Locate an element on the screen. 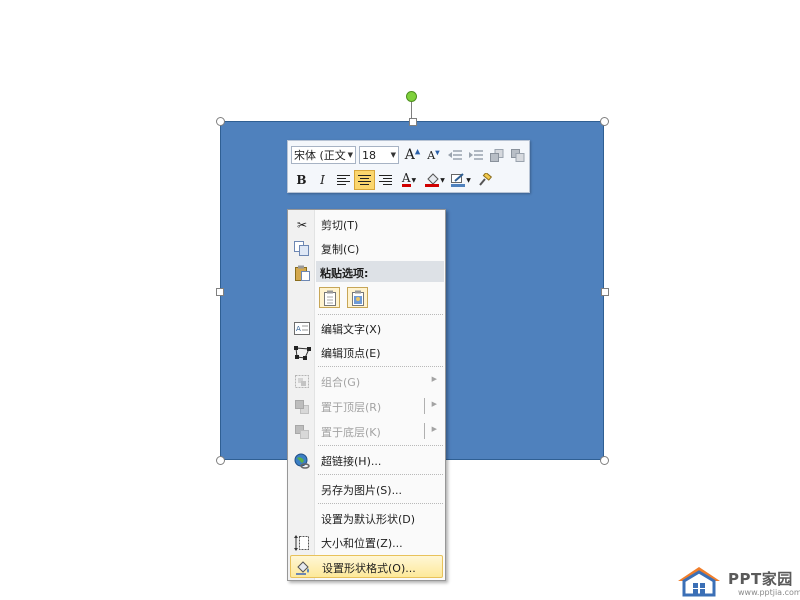 This screenshot has width=800, height=600. menu-item-label: 设置为默认形状(D) is located at coordinates (368, 519).